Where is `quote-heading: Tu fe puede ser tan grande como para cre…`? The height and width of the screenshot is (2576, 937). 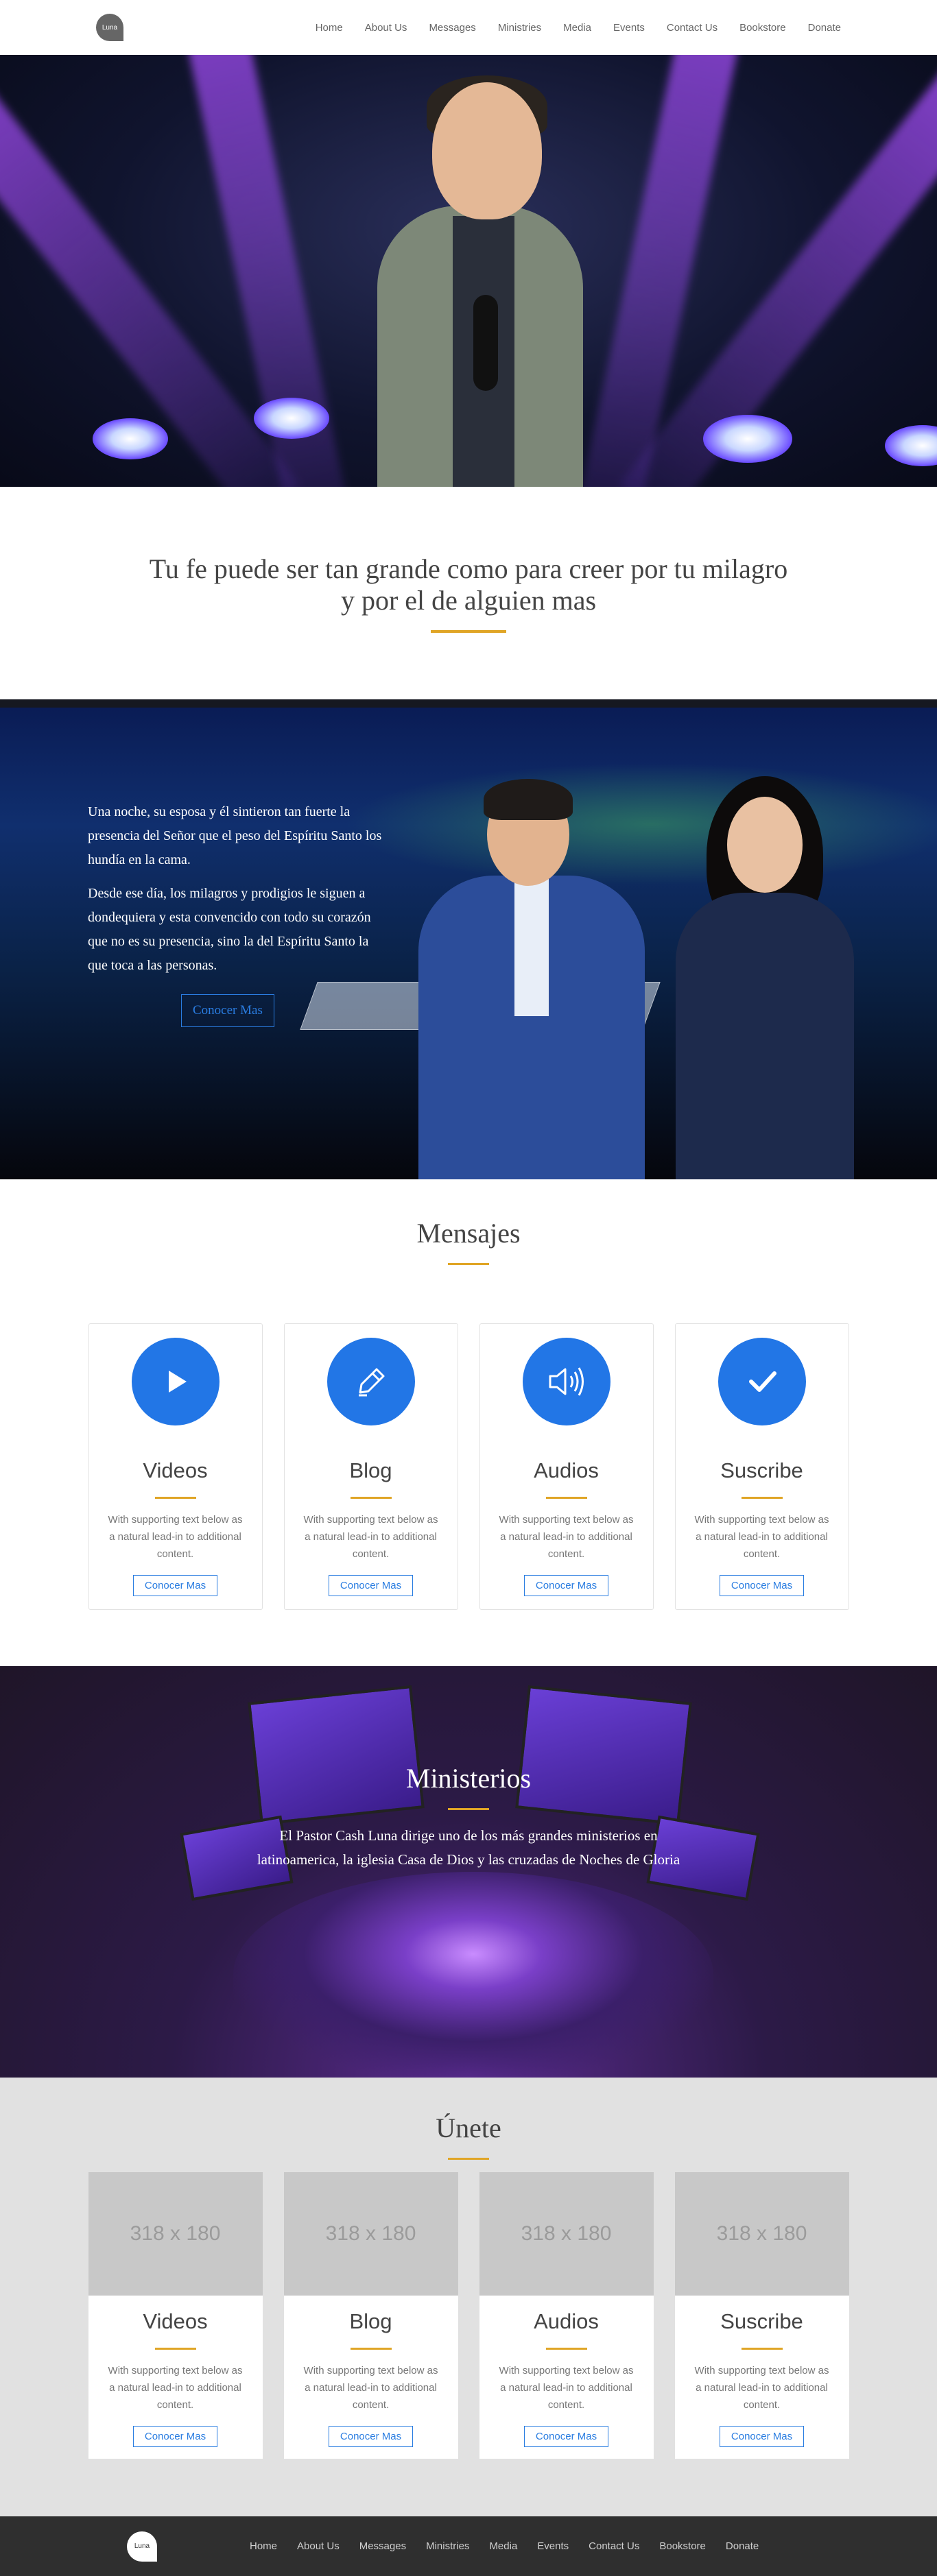
quote-heading: Tu fe puede ser tan grande como para cre… is located at coordinates (468, 584).